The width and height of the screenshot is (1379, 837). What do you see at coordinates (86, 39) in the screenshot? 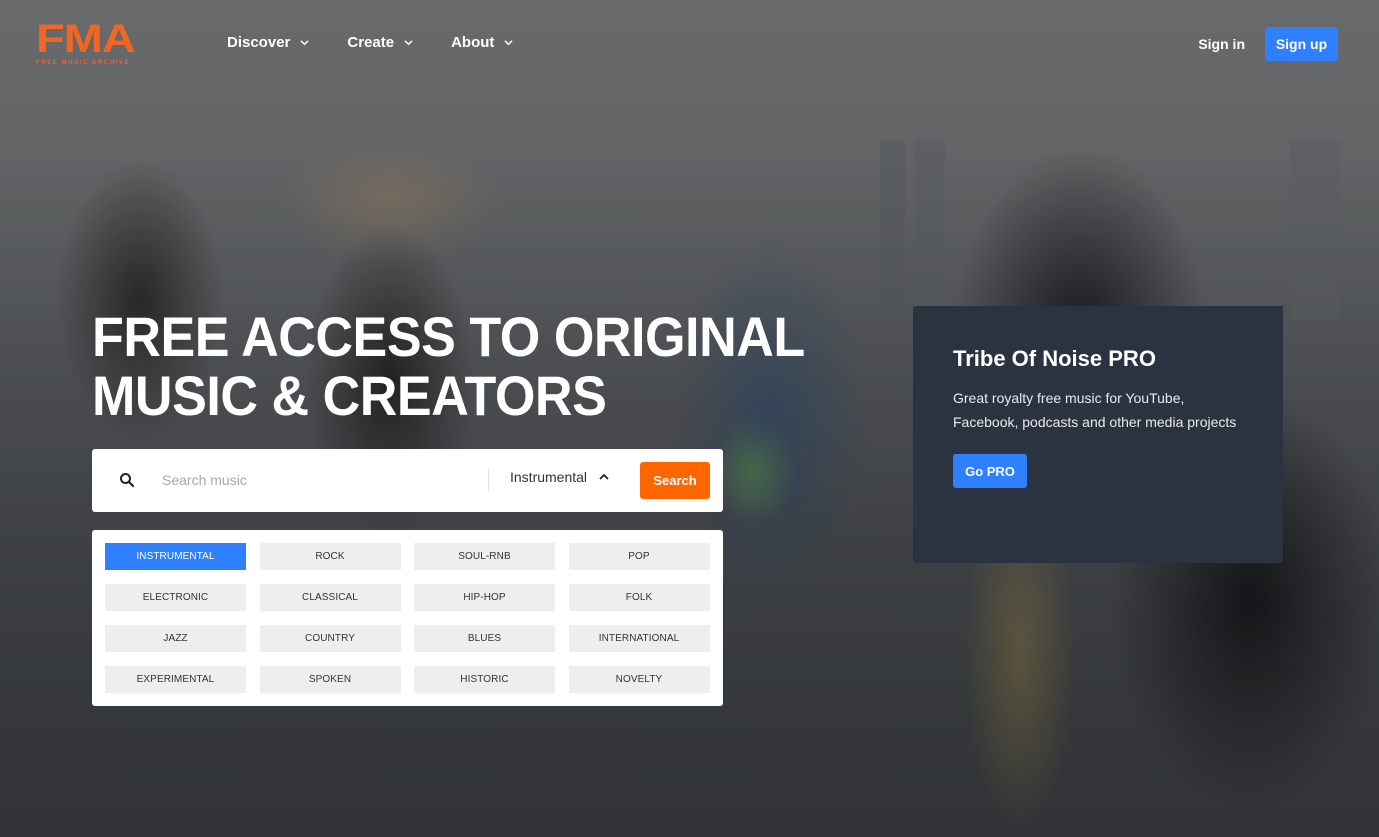
I see `logo-mark: FMA` at bounding box center [86, 39].